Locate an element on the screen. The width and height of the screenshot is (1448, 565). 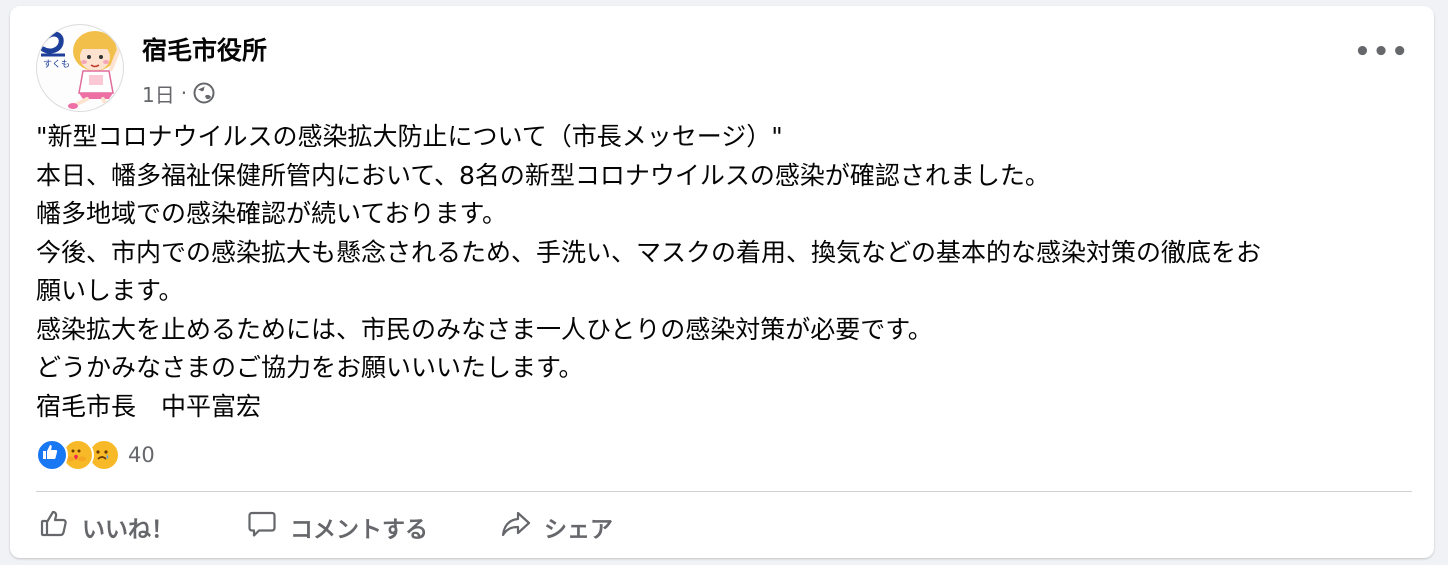
post-timestamp: 1日 is located at coordinates (158, 93).